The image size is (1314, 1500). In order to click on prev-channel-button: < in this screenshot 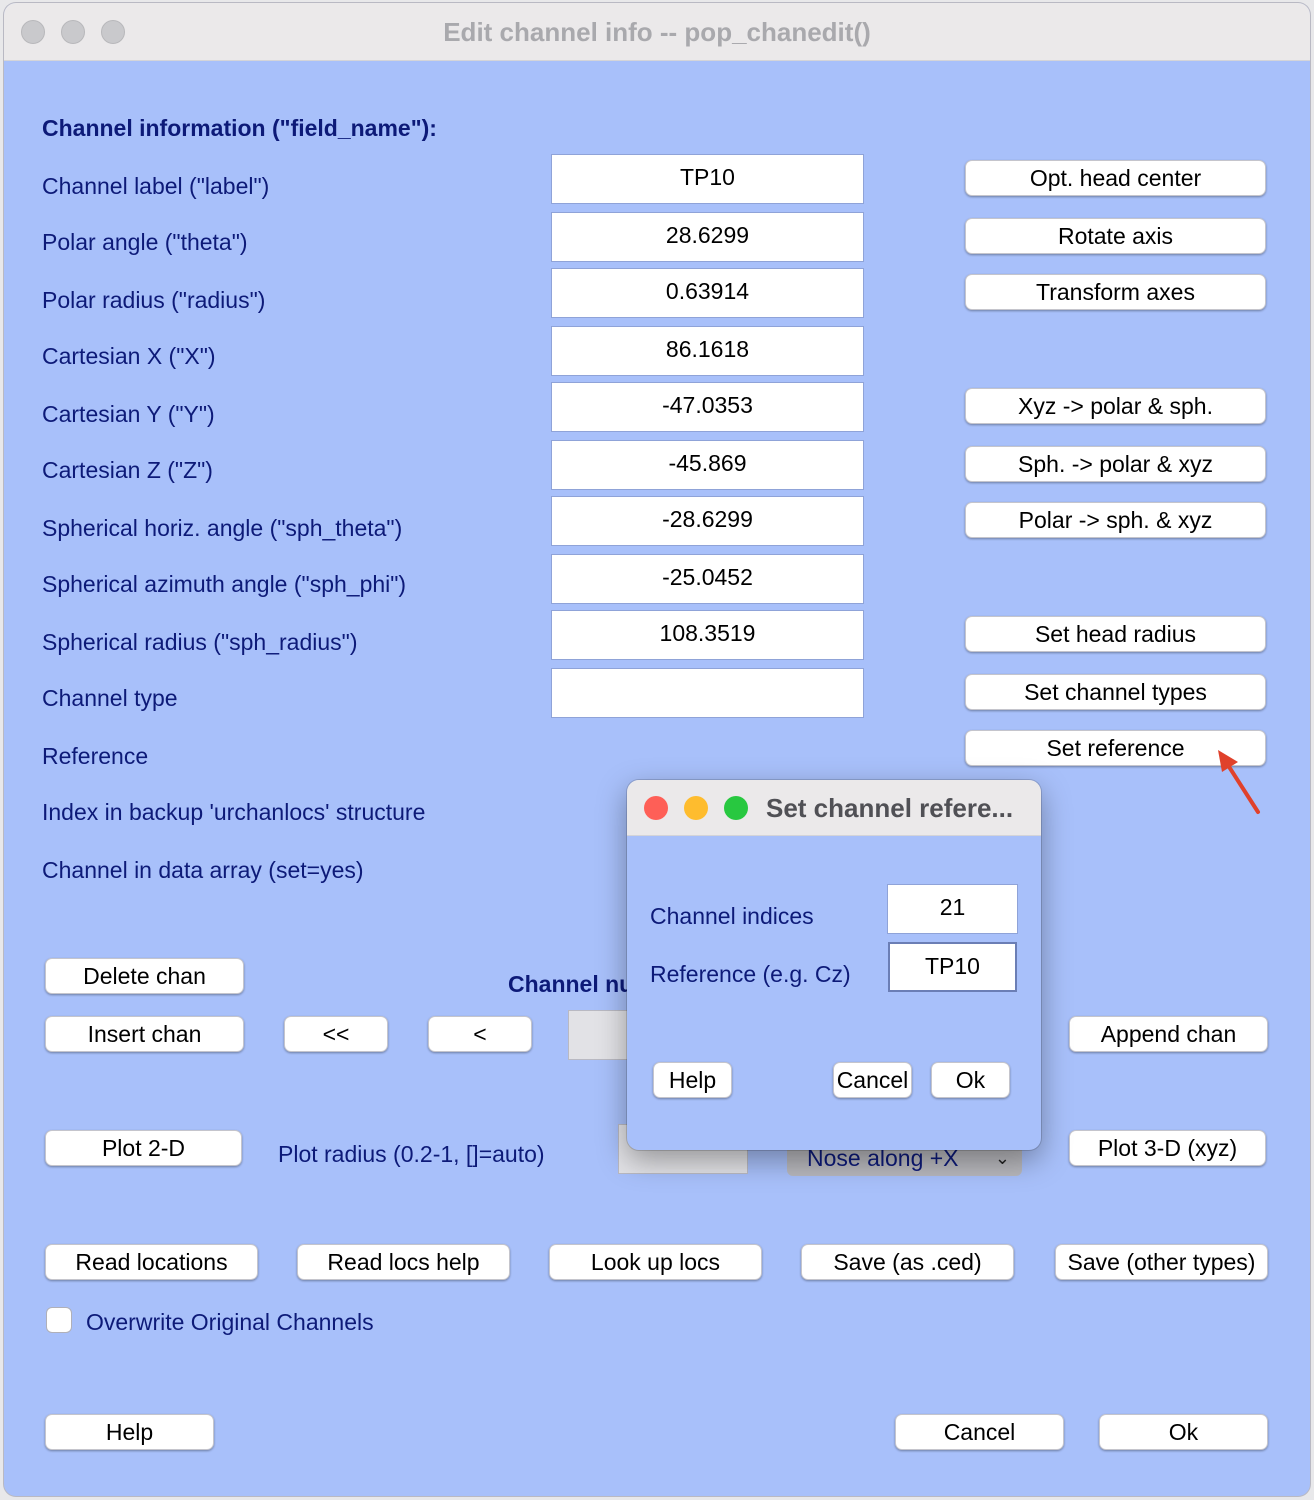, I will do `click(480, 1034)`.